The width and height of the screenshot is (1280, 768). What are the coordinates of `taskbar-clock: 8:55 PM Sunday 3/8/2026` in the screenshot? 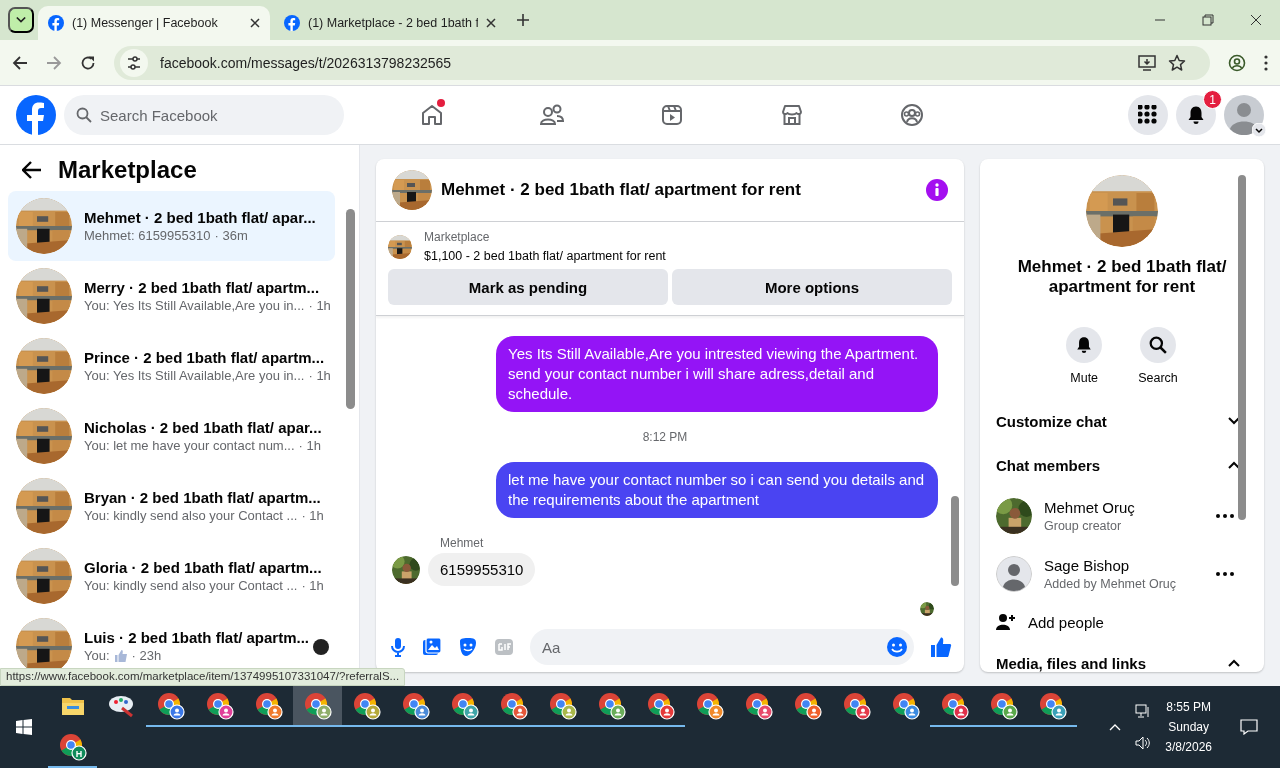 It's located at (1188, 727).